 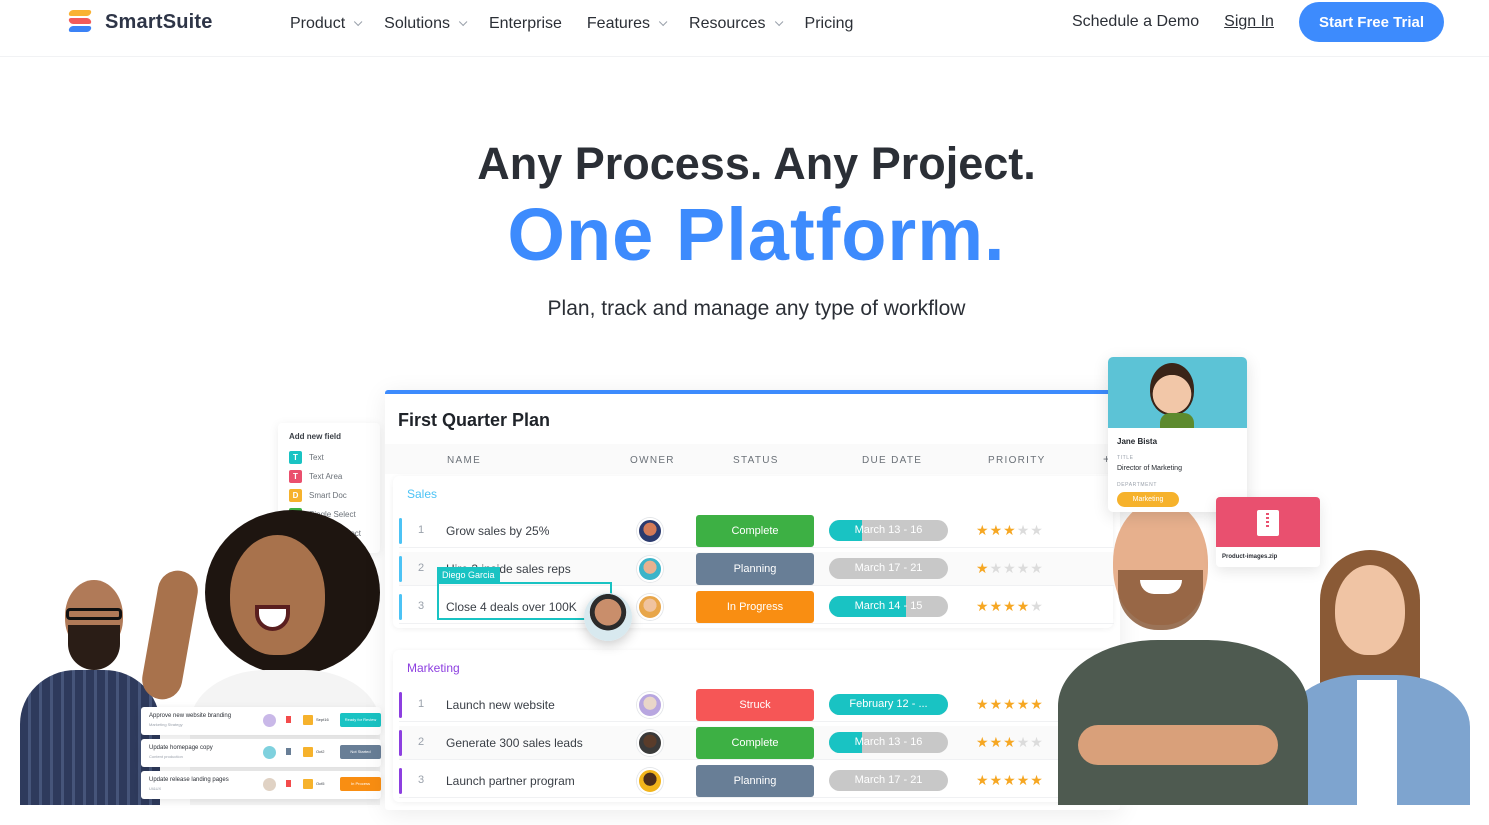 What do you see at coordinates (514, 743) in the screenshot?
I see `task-name: Generate 300 sales leads` at bounding box center [514, 743].